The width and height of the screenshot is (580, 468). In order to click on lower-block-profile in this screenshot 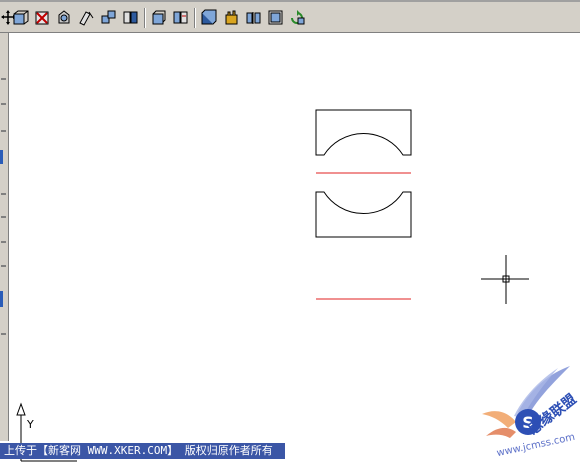, I will do `click(363, 214)`.